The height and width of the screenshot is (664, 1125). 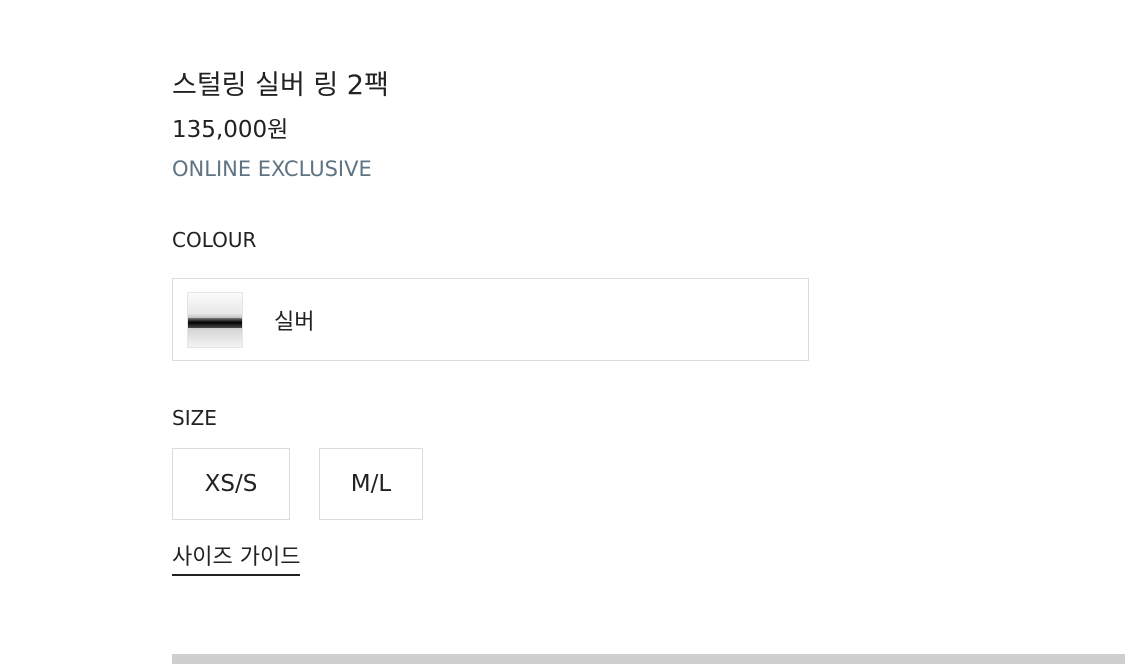 What do you see at coordinates (236, 558) in the screenshot?
I see `size-guide-link: 사이즈 가이드` at bounding box center [236, 558].